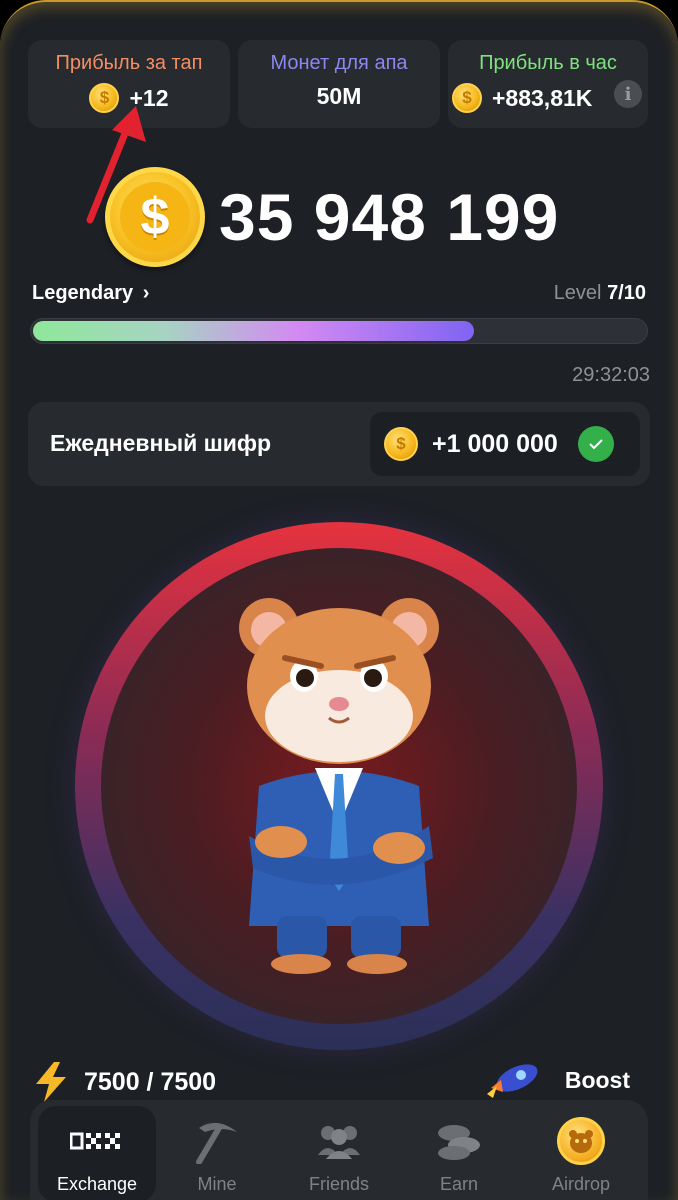 This screenshot has width=678, height=1200. Describe the element at coordinates (611, 375) in the screenshot. I see `cipher-timer: 29:32:03` at that location.